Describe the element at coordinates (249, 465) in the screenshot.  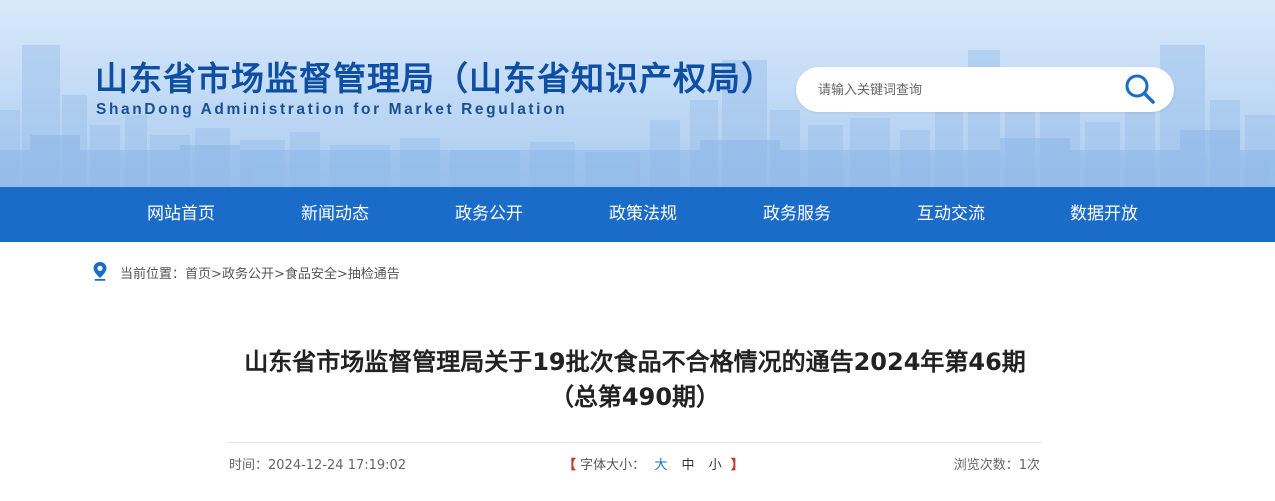
I see `publish-time-label: 时间：` at that location.